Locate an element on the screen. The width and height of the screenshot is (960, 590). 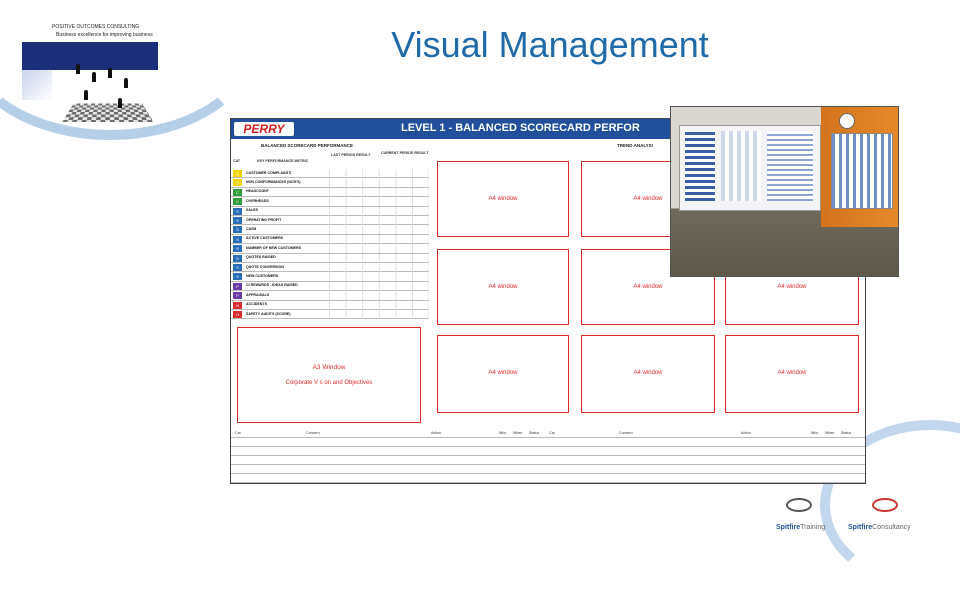
side-board is located at coordinates (862, 171).